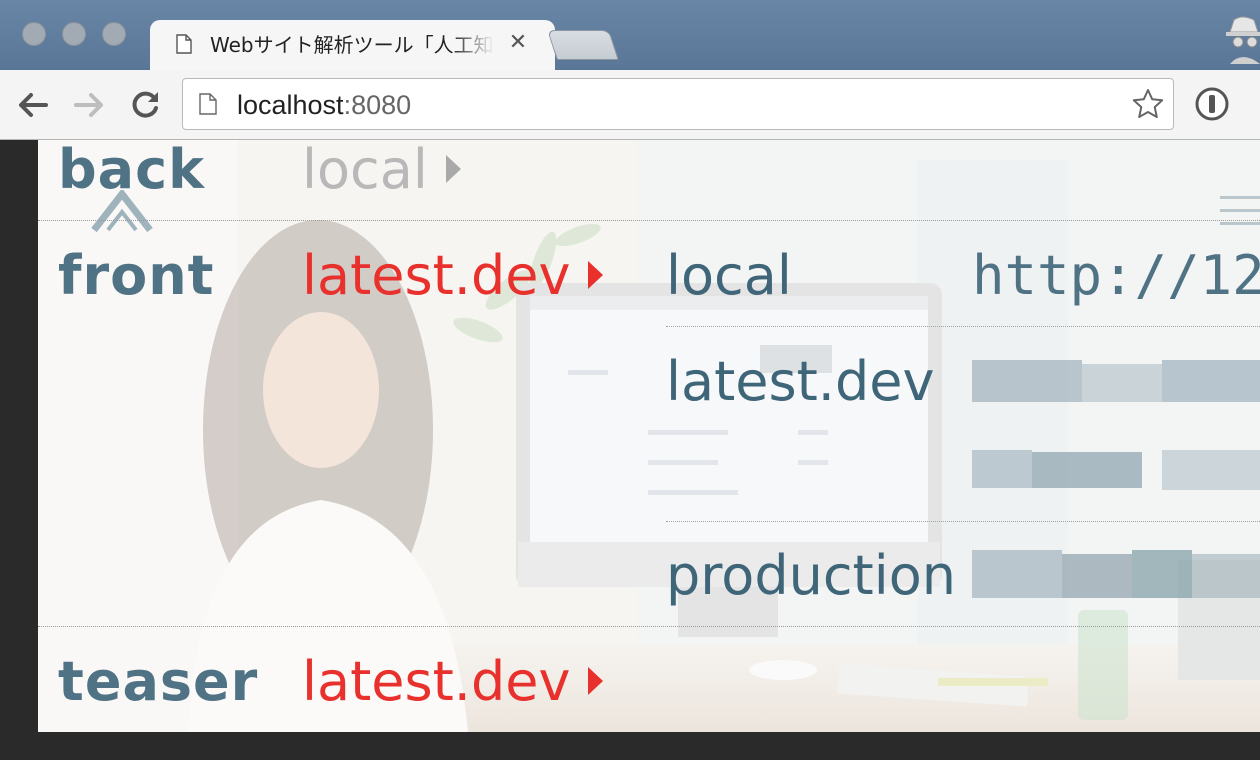  I want to click on address-bar: localhost:8080, so click(678, 104).